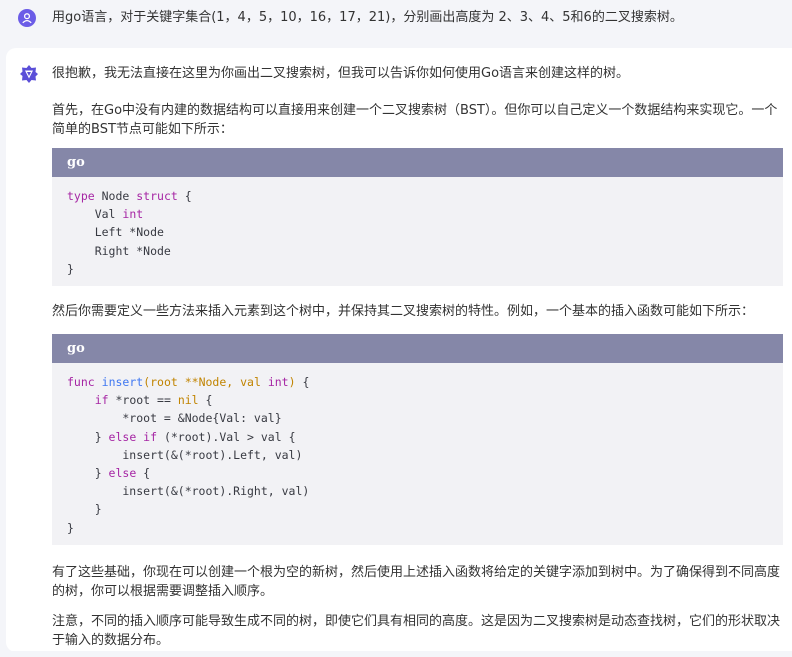 This screenshot has width=792, height=657. Describe the element at coordinates (226, 436) in the screenshot. I see `code-token: (*root).Val > val {` at that location.